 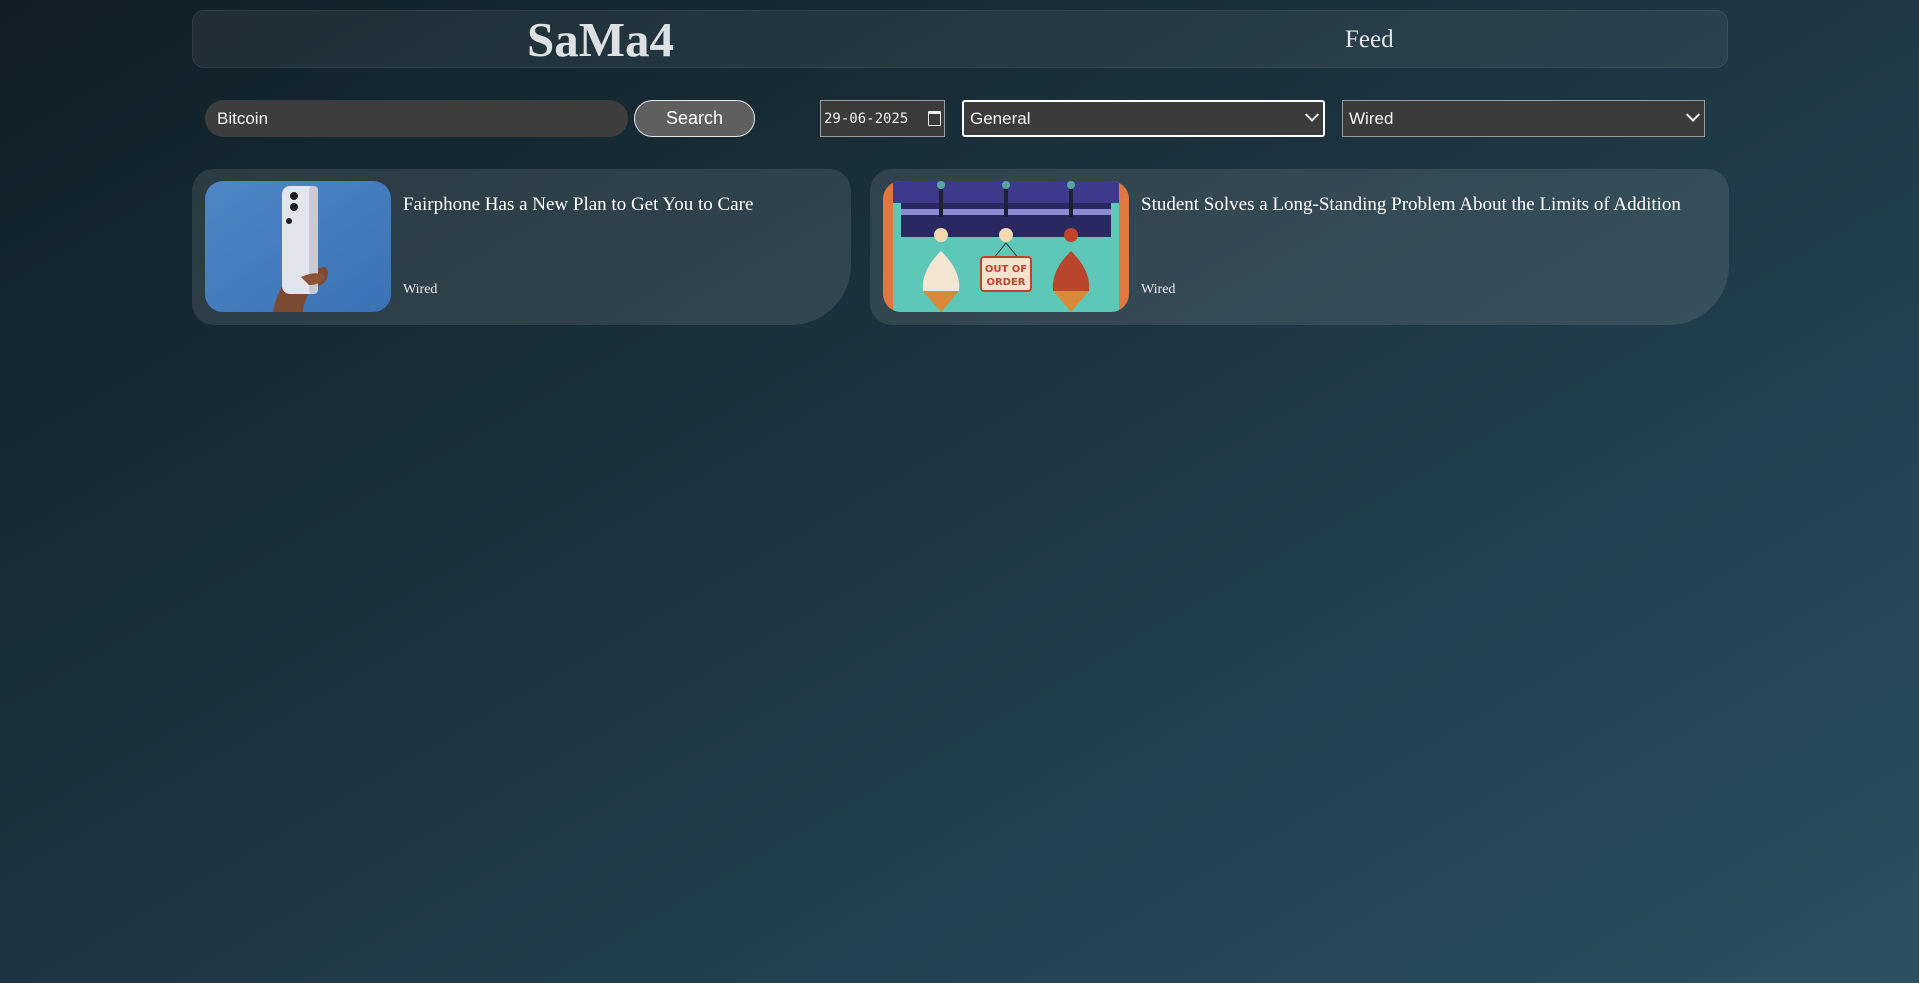 I want to click on article-thumbnail, so click(x=298, y=246).